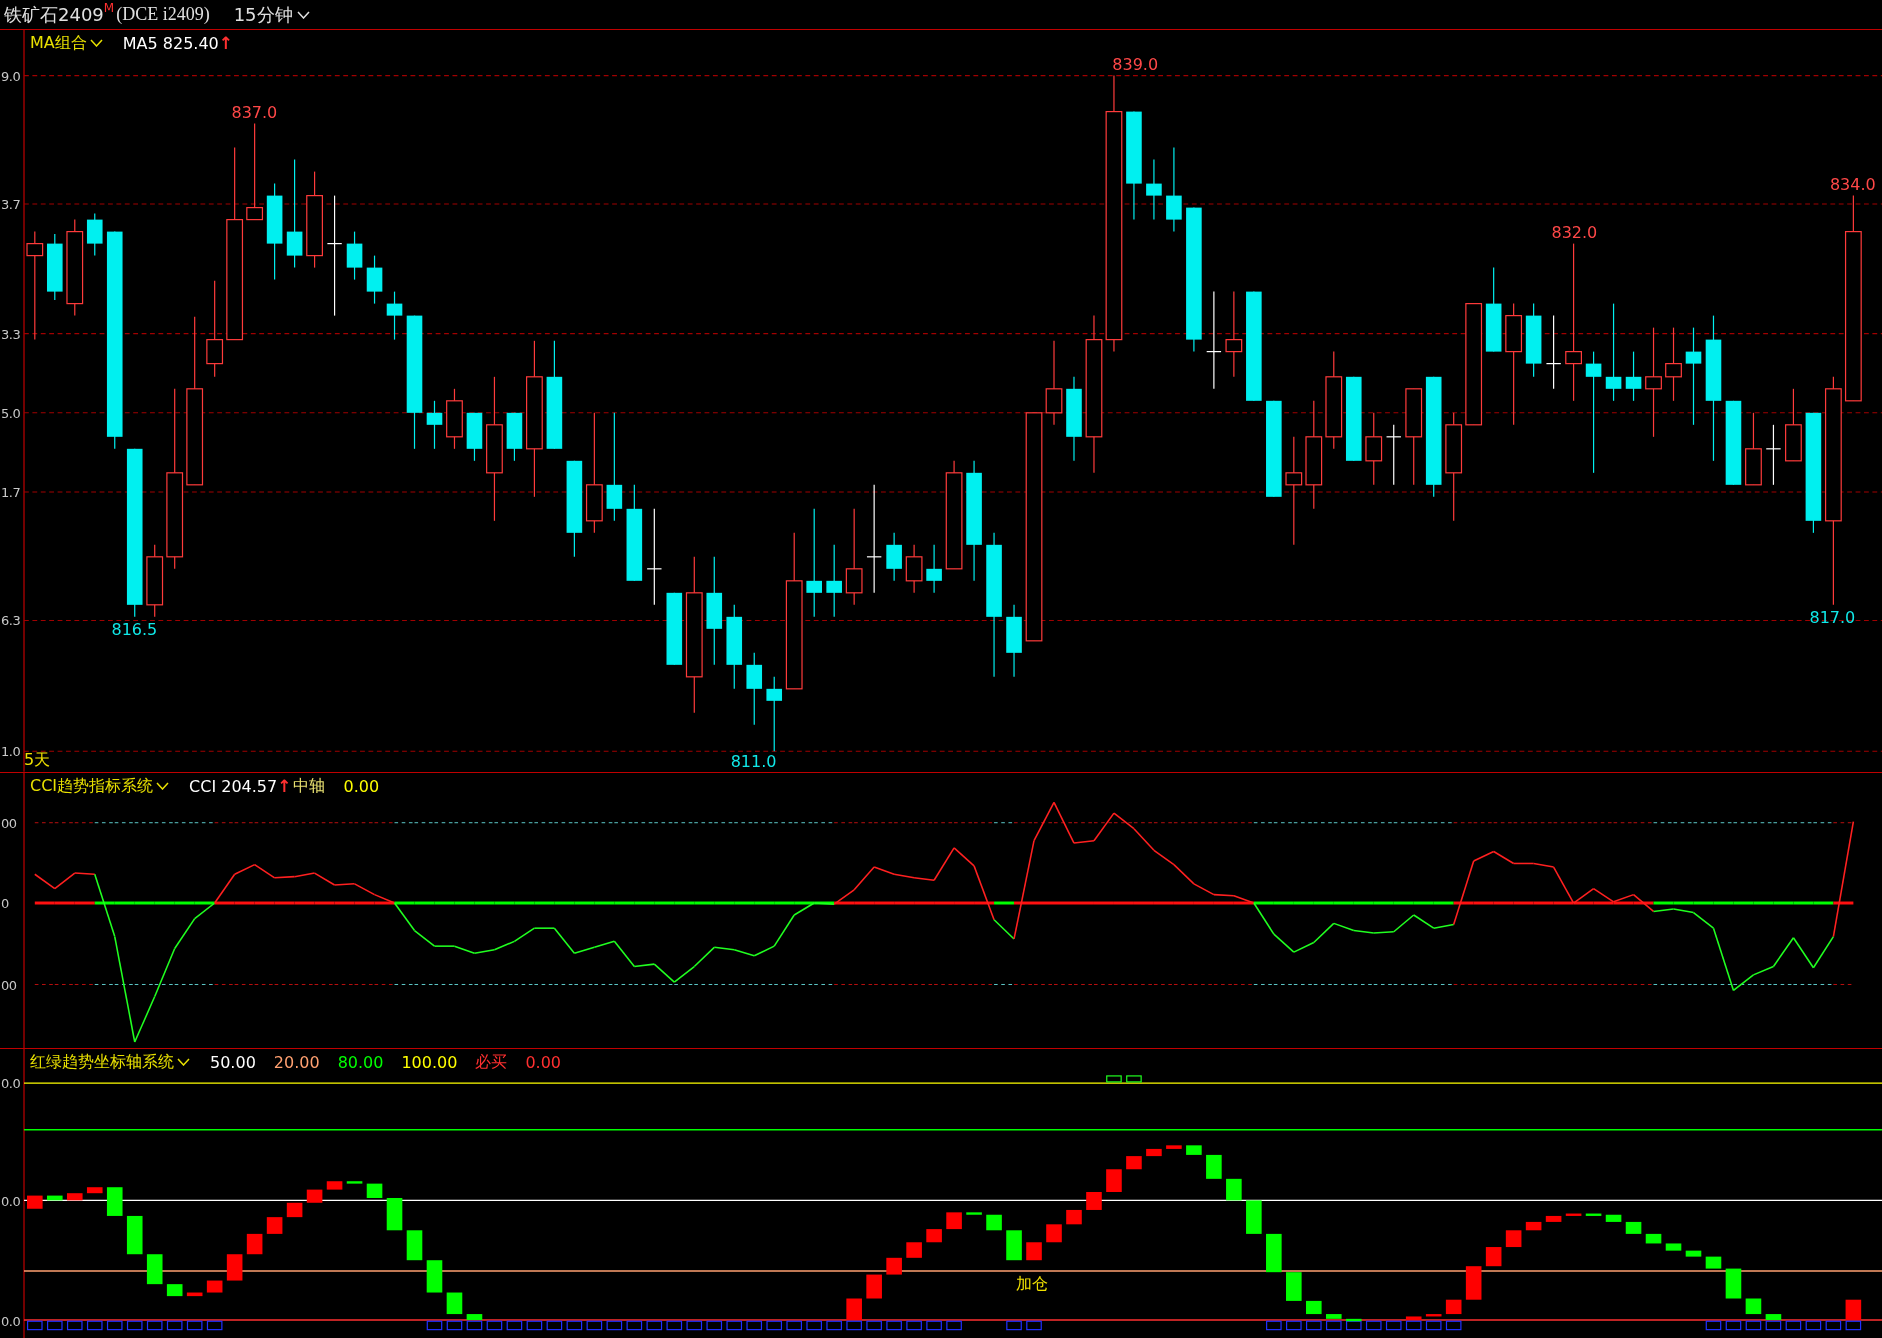 Image resolution: width=1882 pixels, height=1338 pixels. What do you see at coordinates (233, 1062) in the screenshot?
I see `indicator-value: 50.00` at bounding box center [233, 1062].